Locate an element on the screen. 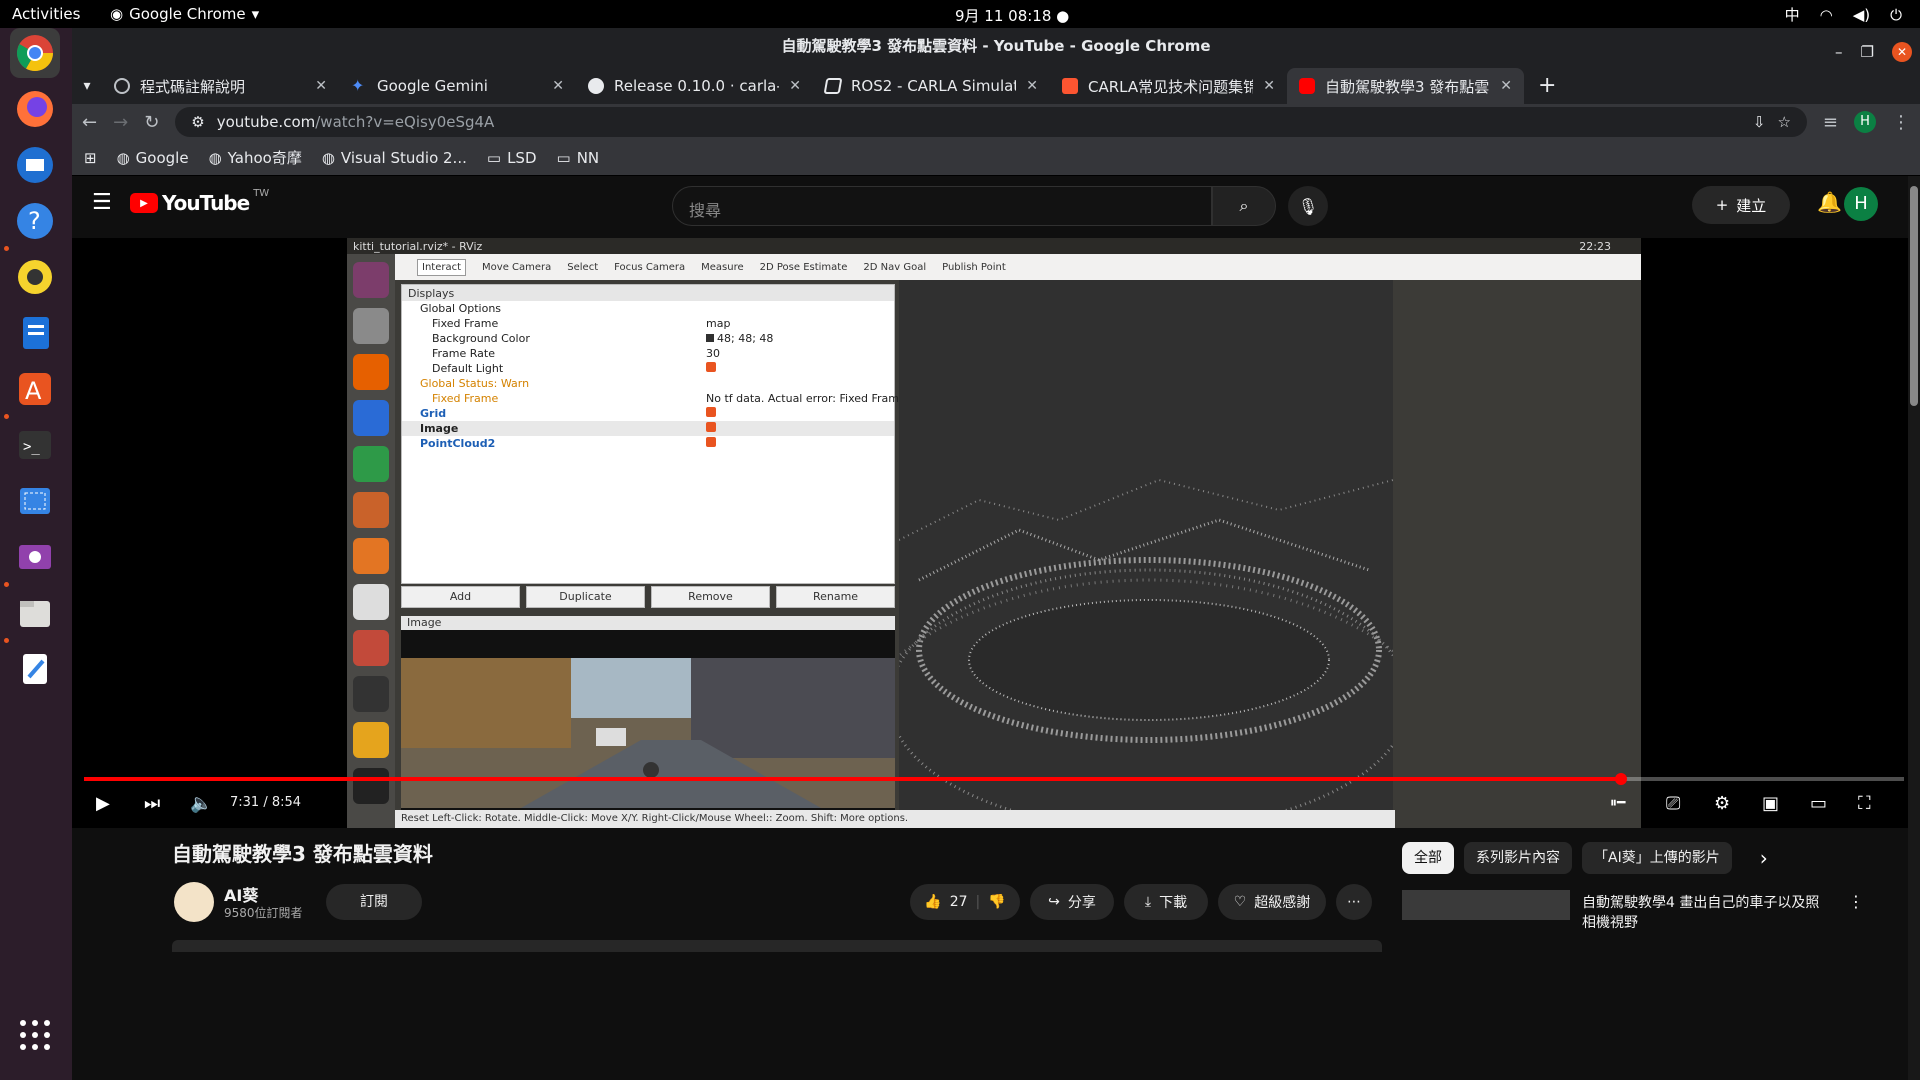 The height and width of the screenshot is (1080, 1920). fullscreen-icon: ⛶ is located at coordinates (1864, 803).